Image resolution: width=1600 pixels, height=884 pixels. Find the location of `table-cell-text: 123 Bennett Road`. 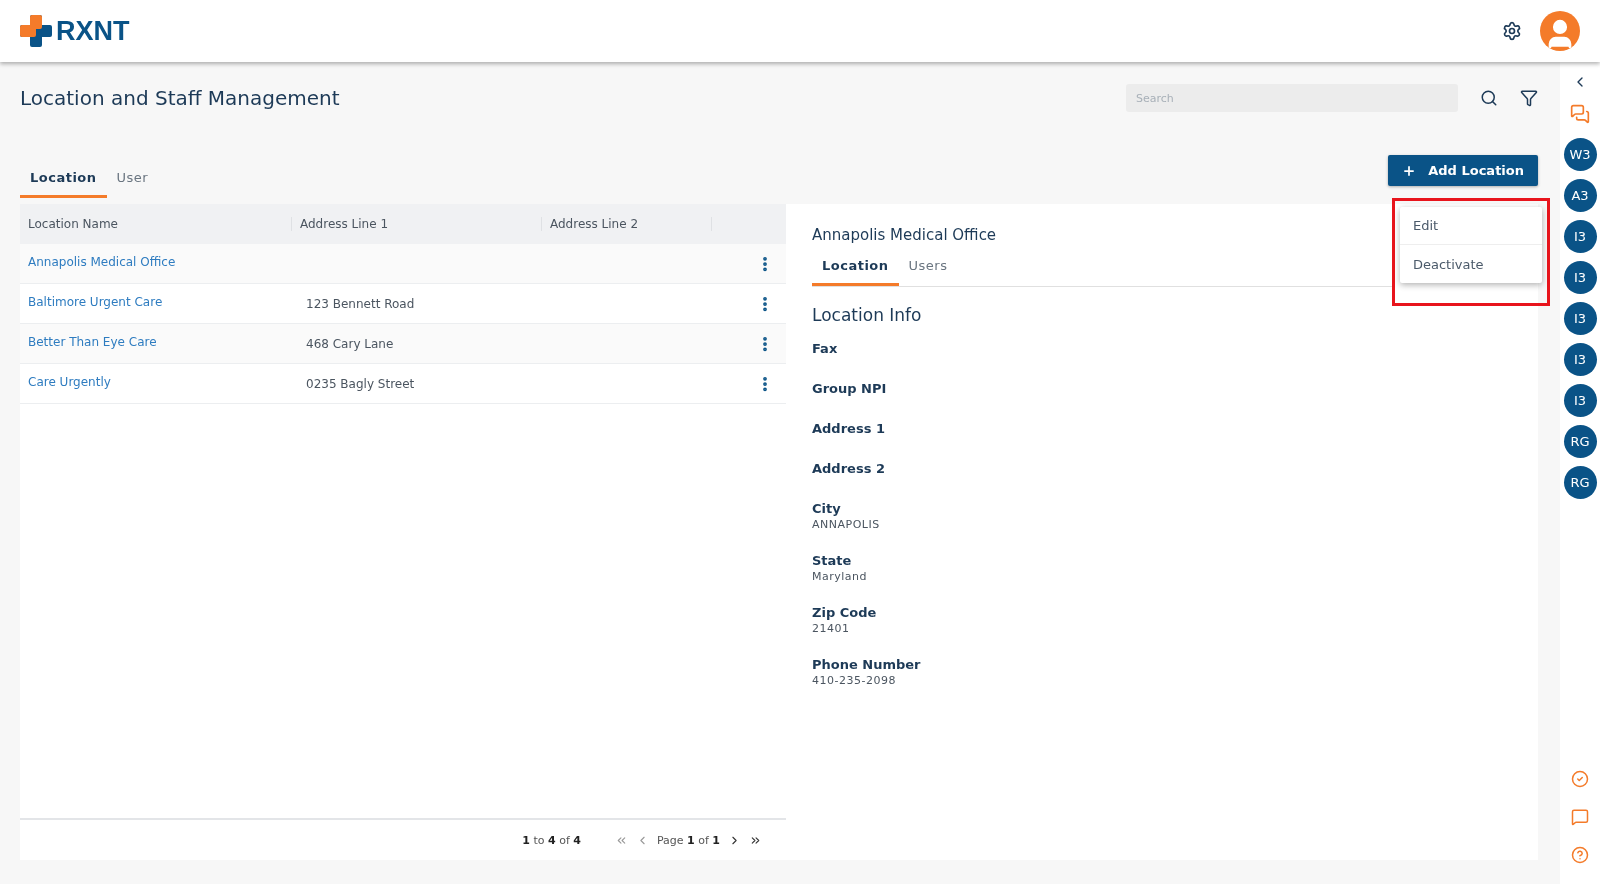

table-cell-text: 123 Bennett Road is located at coordinates (360, 303).